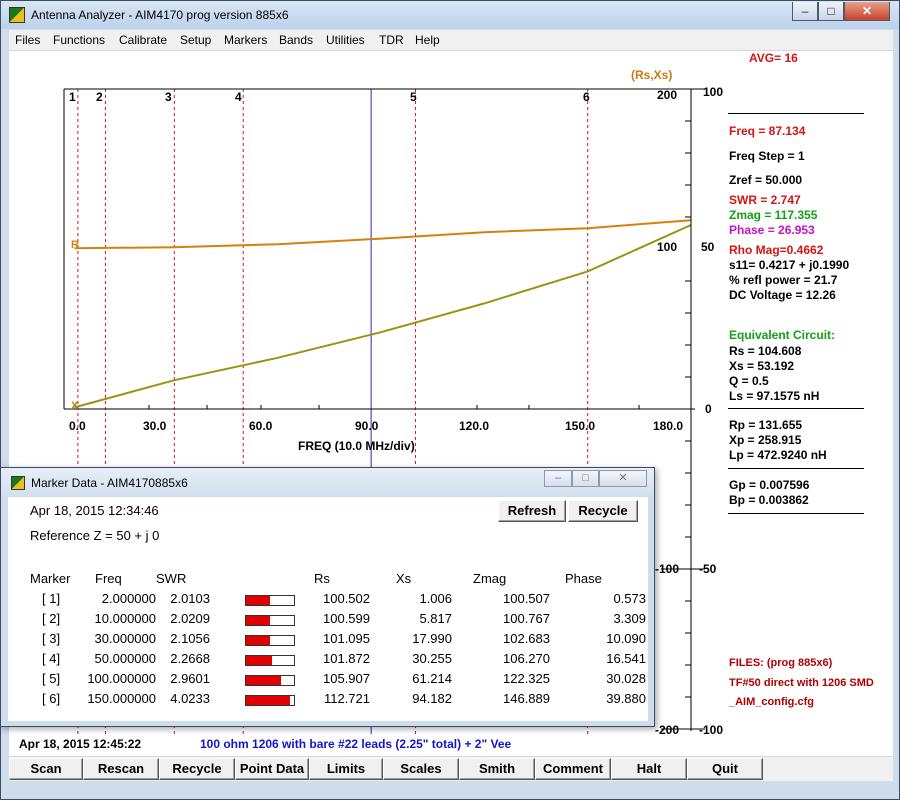  Describe the element at coordinates (668, 426) in the screenshot. I see `x-tick-label: 180.0` at that location.